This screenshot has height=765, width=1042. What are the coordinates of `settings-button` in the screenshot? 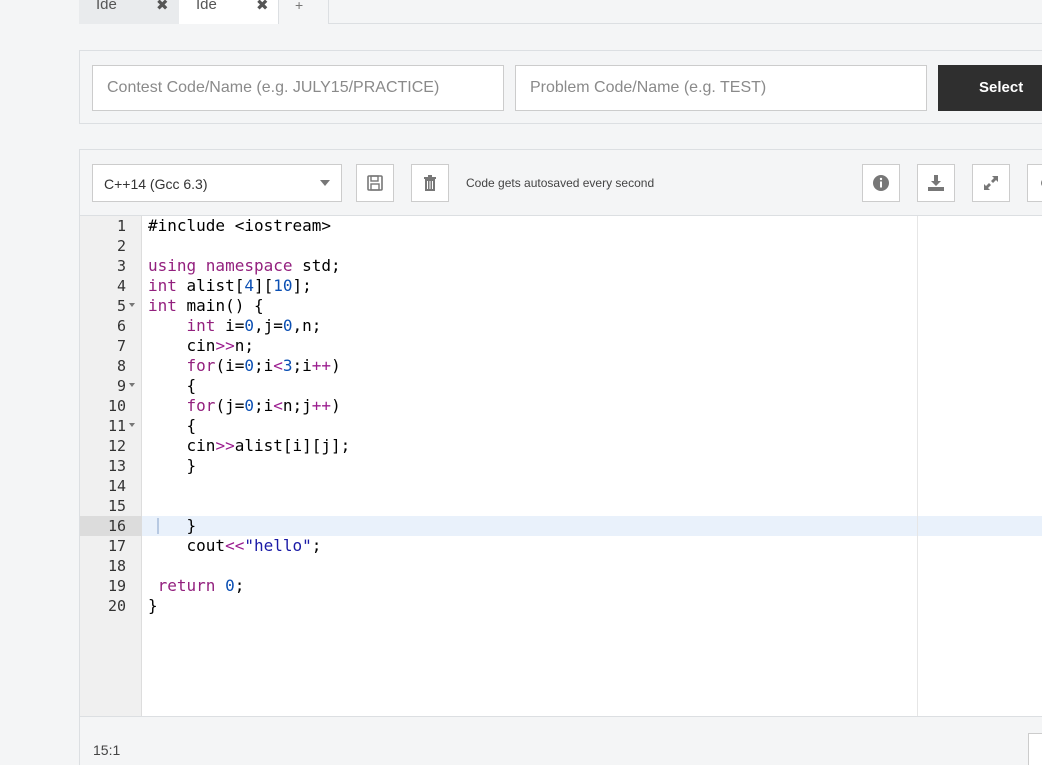 It's located at (1034, 183).